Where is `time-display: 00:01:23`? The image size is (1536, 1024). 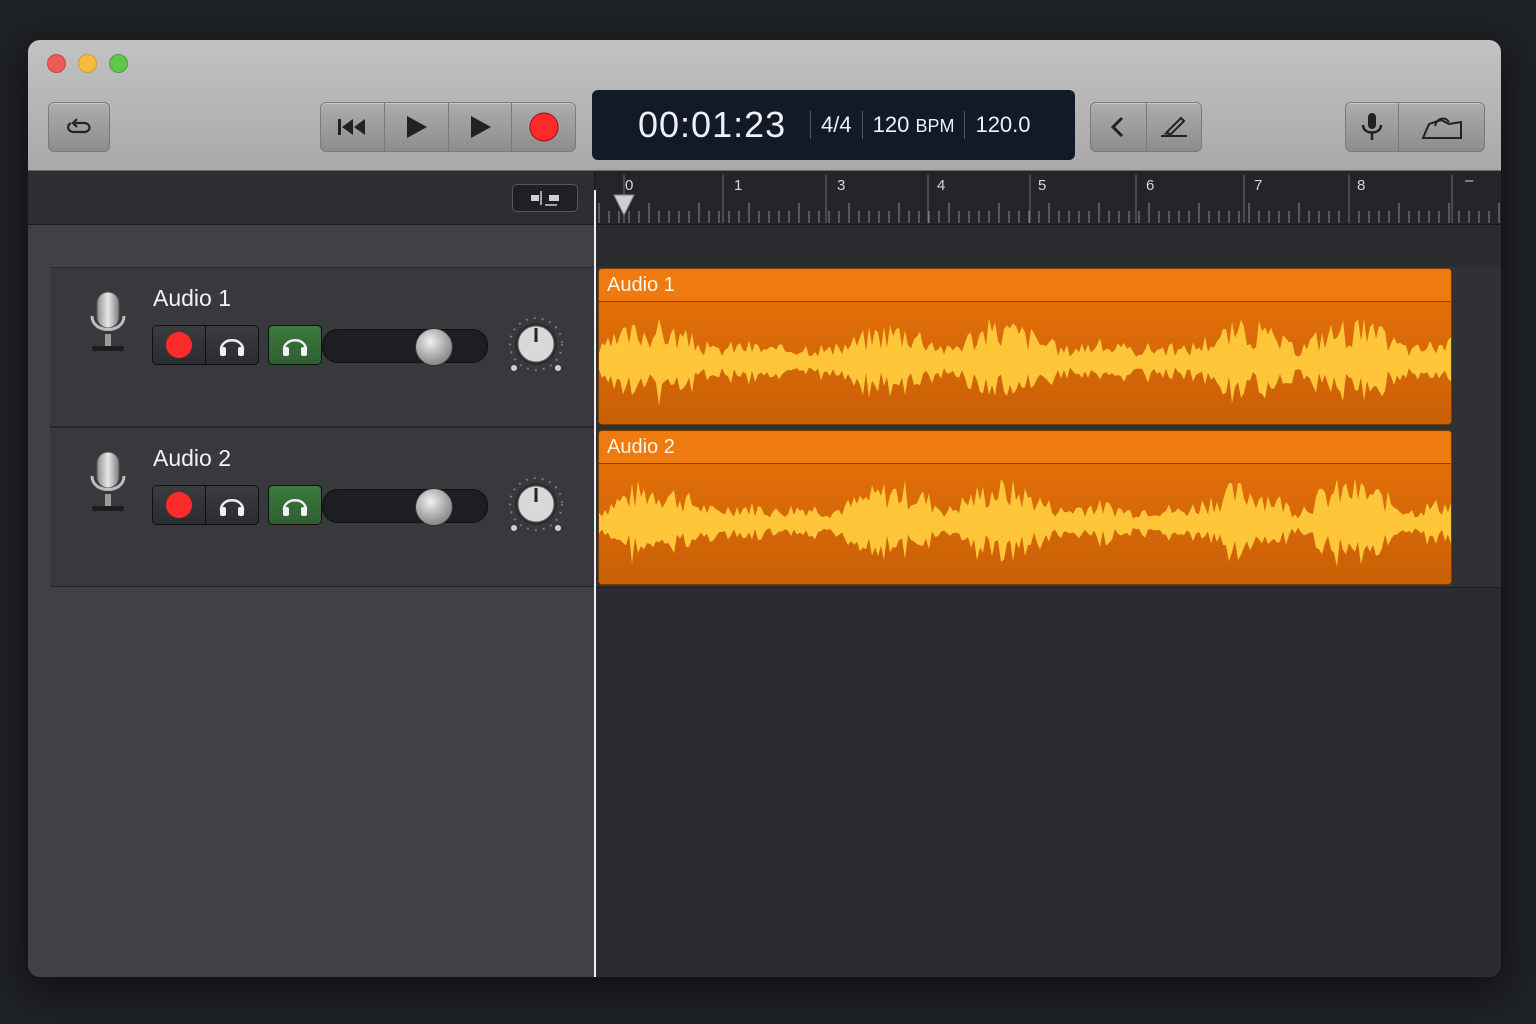 time-display: 00:01:23 is located at coordinates (712, 124).